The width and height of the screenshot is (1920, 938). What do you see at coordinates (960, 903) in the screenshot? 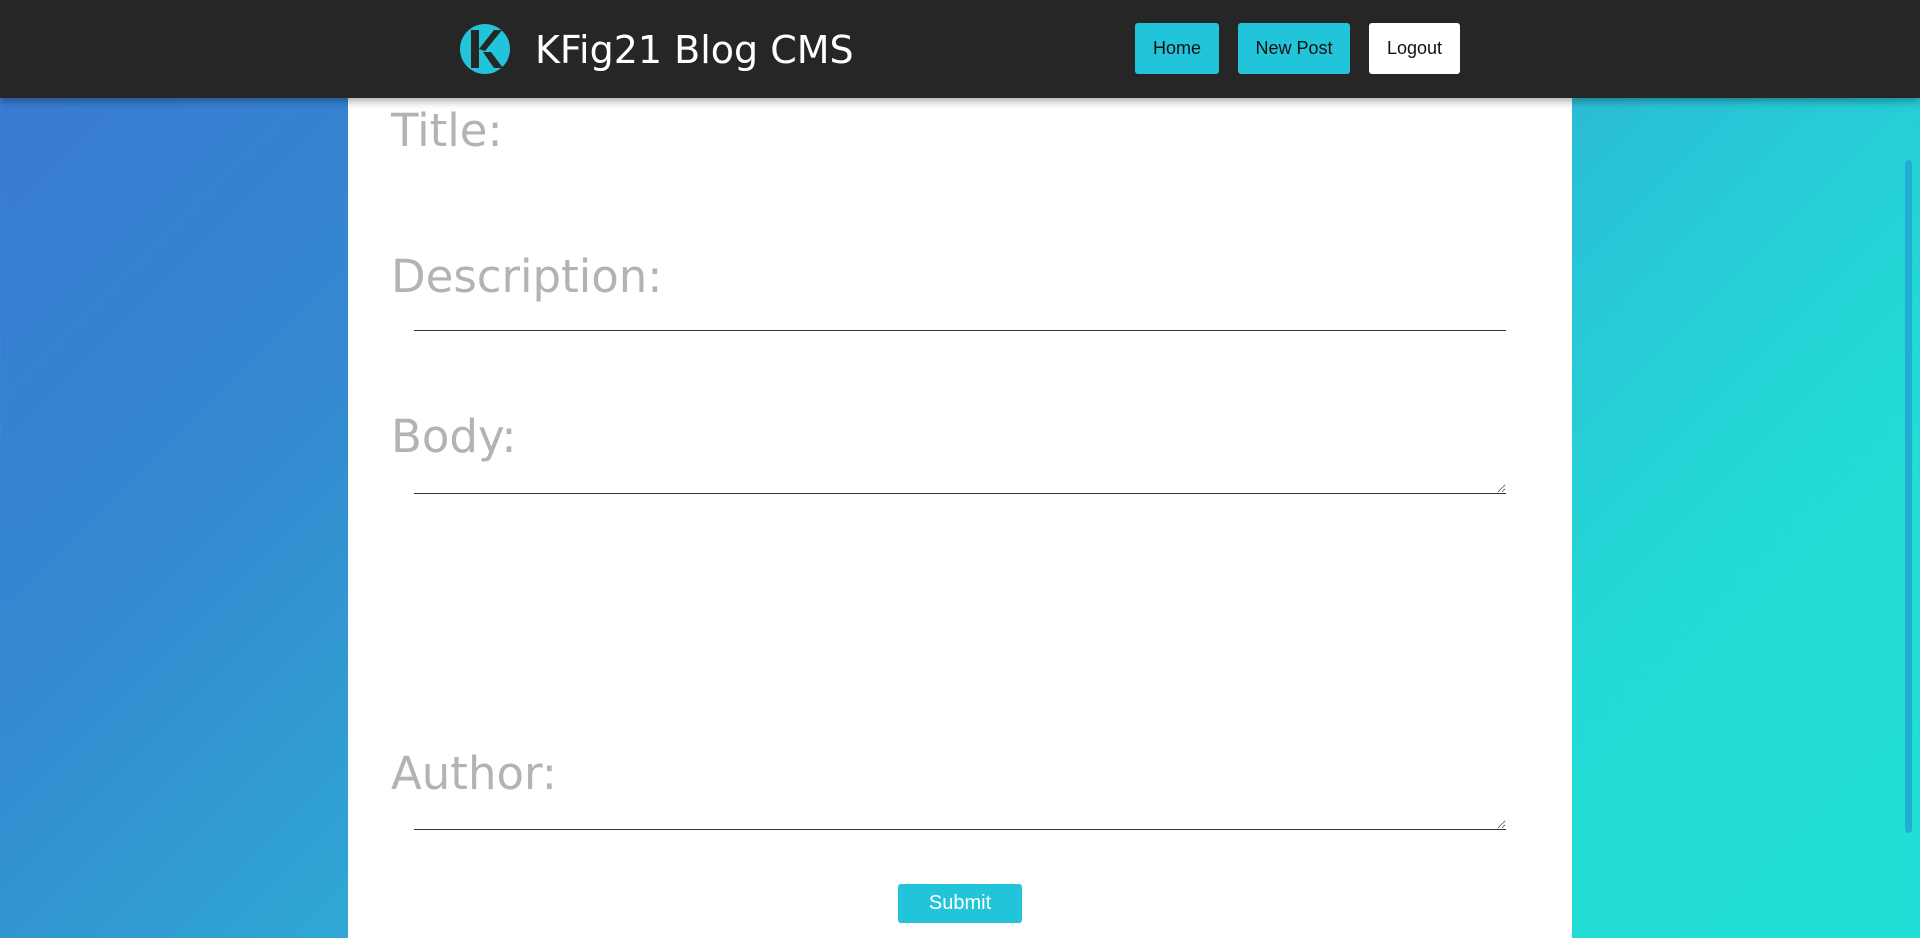
I see `submit-button: Submit` at bounding box center [960, 903].